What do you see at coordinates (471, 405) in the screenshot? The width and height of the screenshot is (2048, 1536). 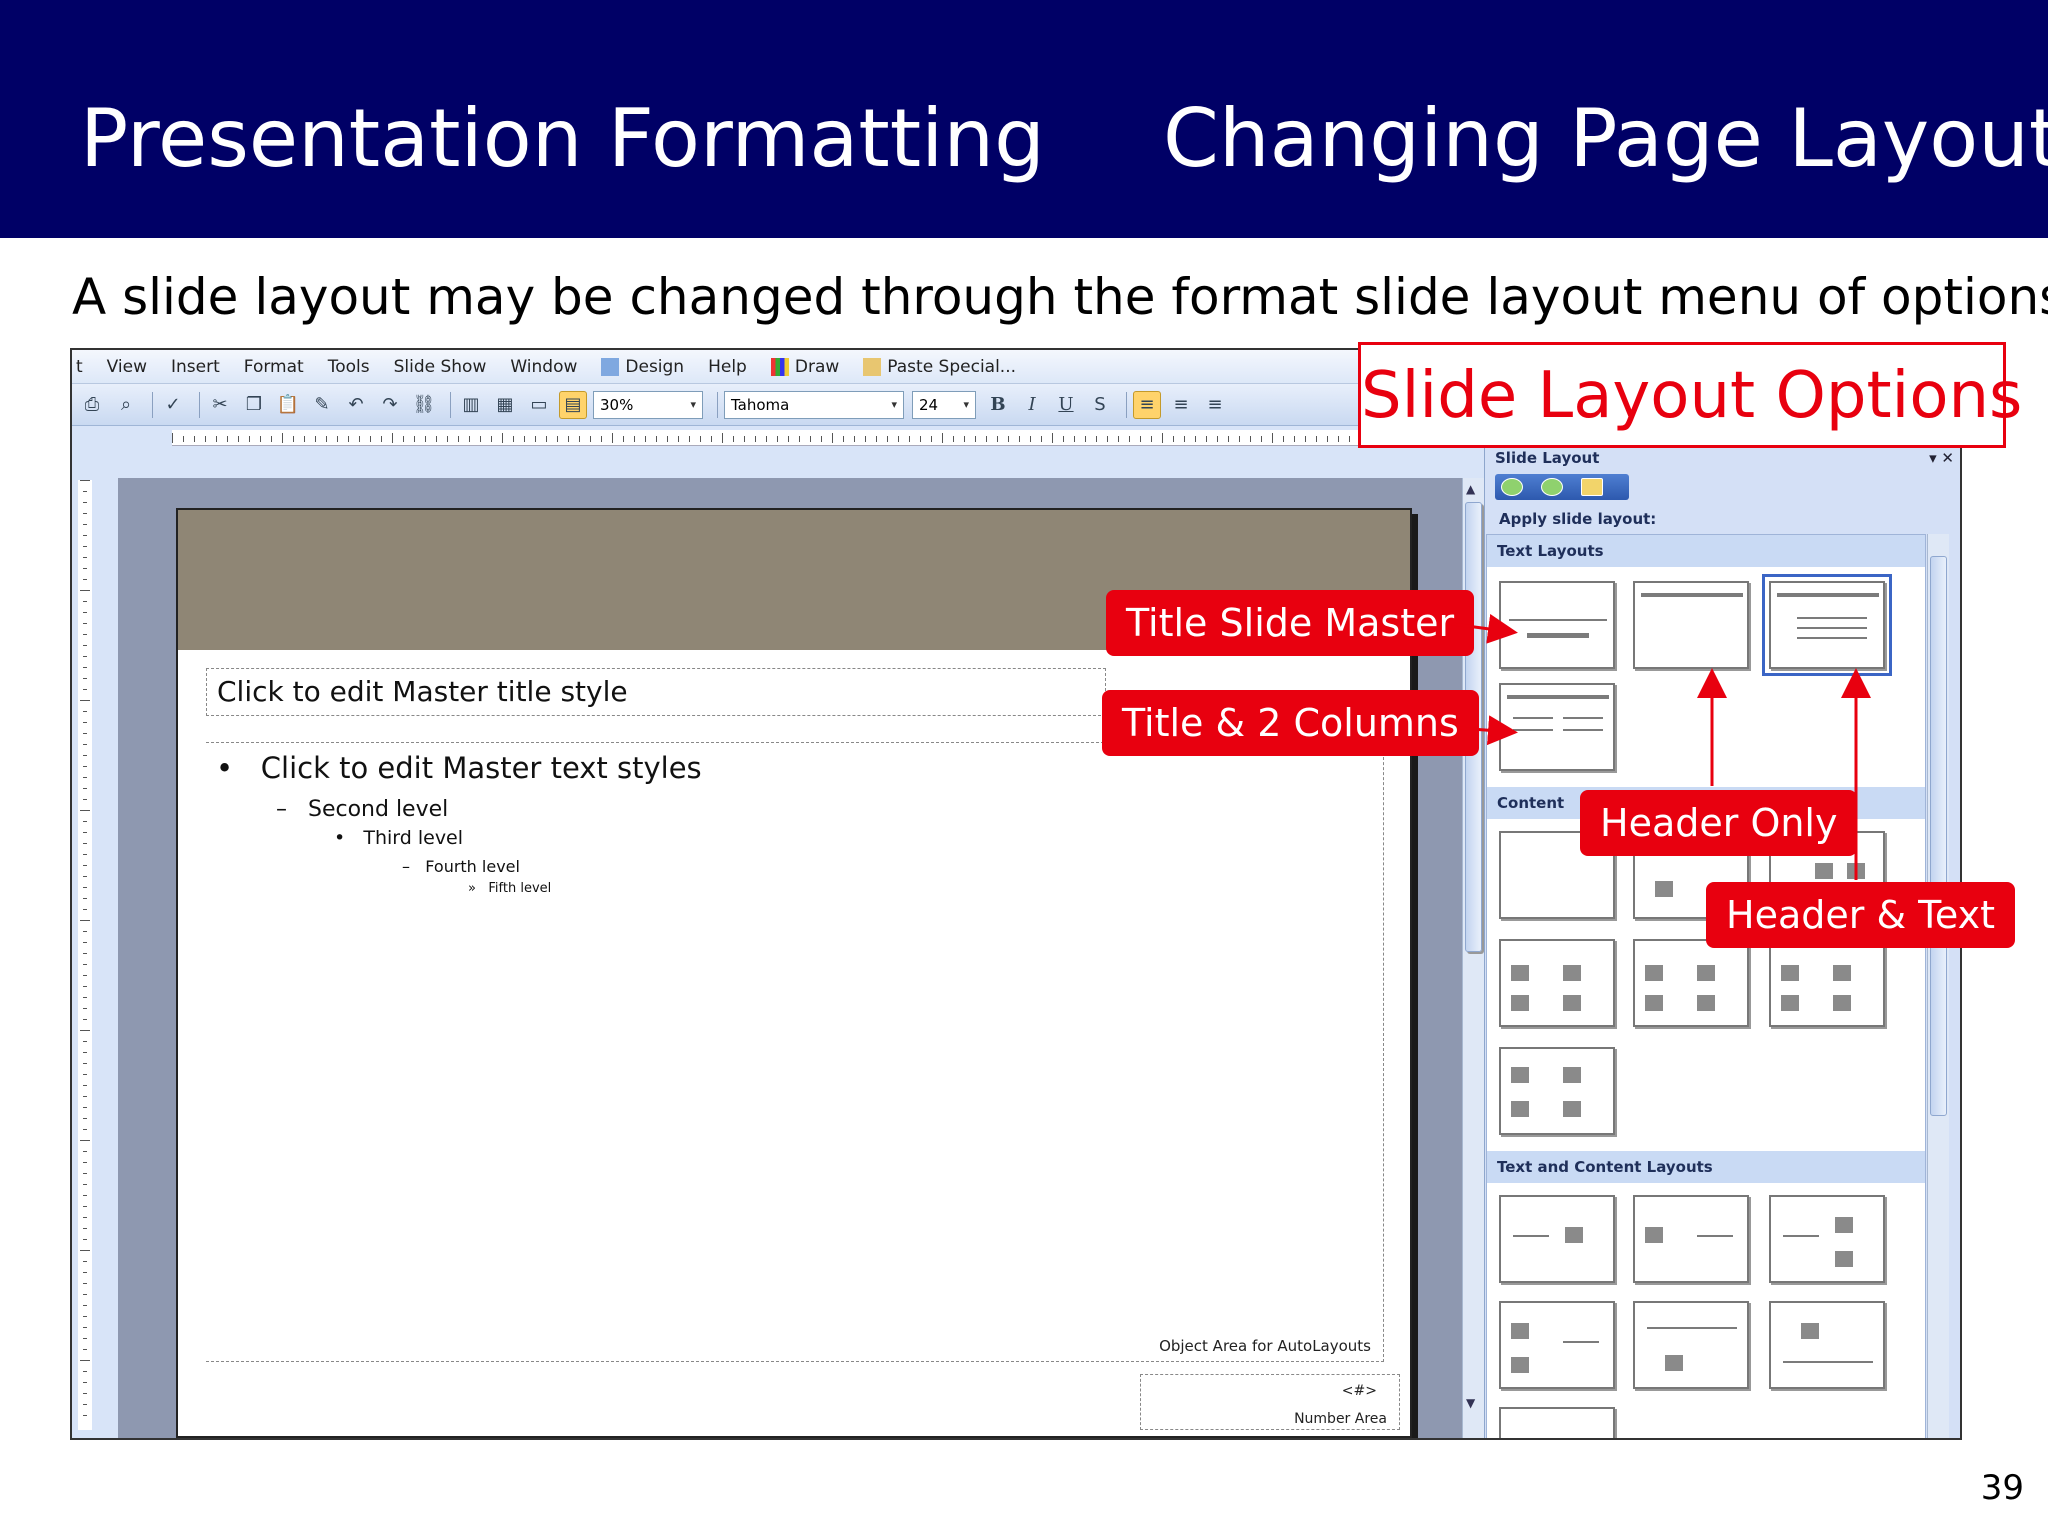 I see `insert-chart-icon: ▥` at bounding box center [471, 405].